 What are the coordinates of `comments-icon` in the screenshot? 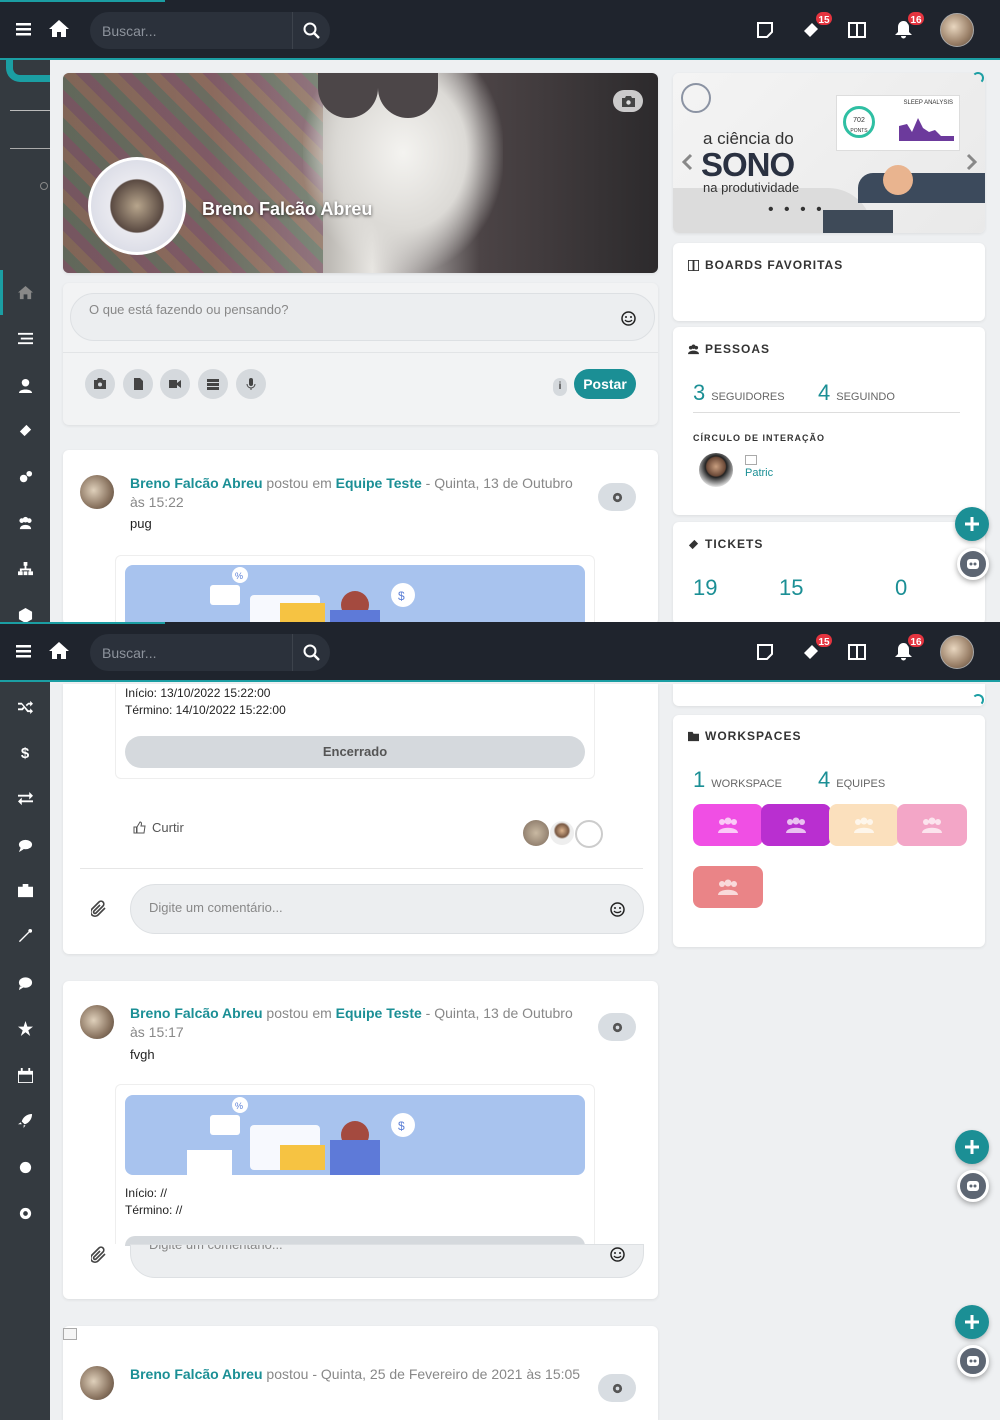 It's located at (25, 845).